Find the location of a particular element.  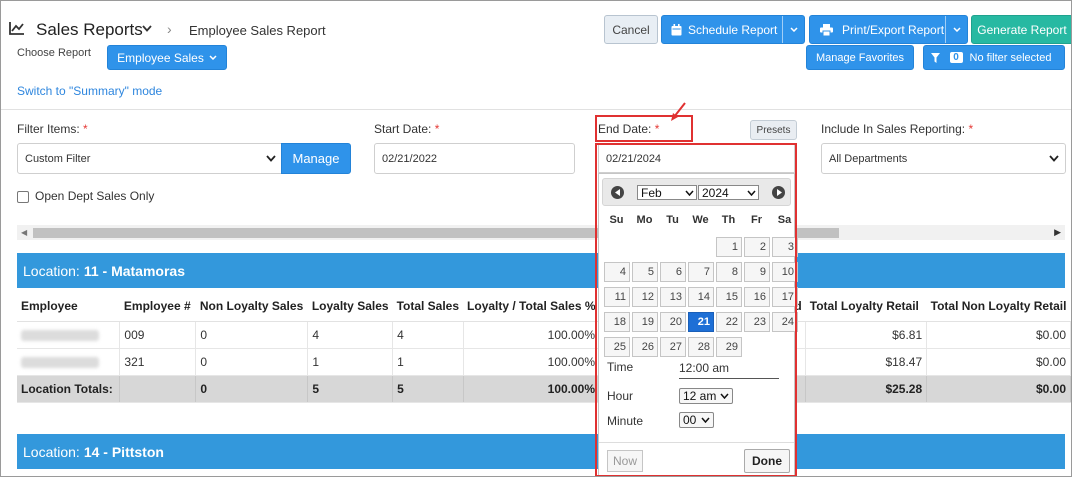

choose-report-dropdown: Employee Sales is located at coordinates (167, 57).